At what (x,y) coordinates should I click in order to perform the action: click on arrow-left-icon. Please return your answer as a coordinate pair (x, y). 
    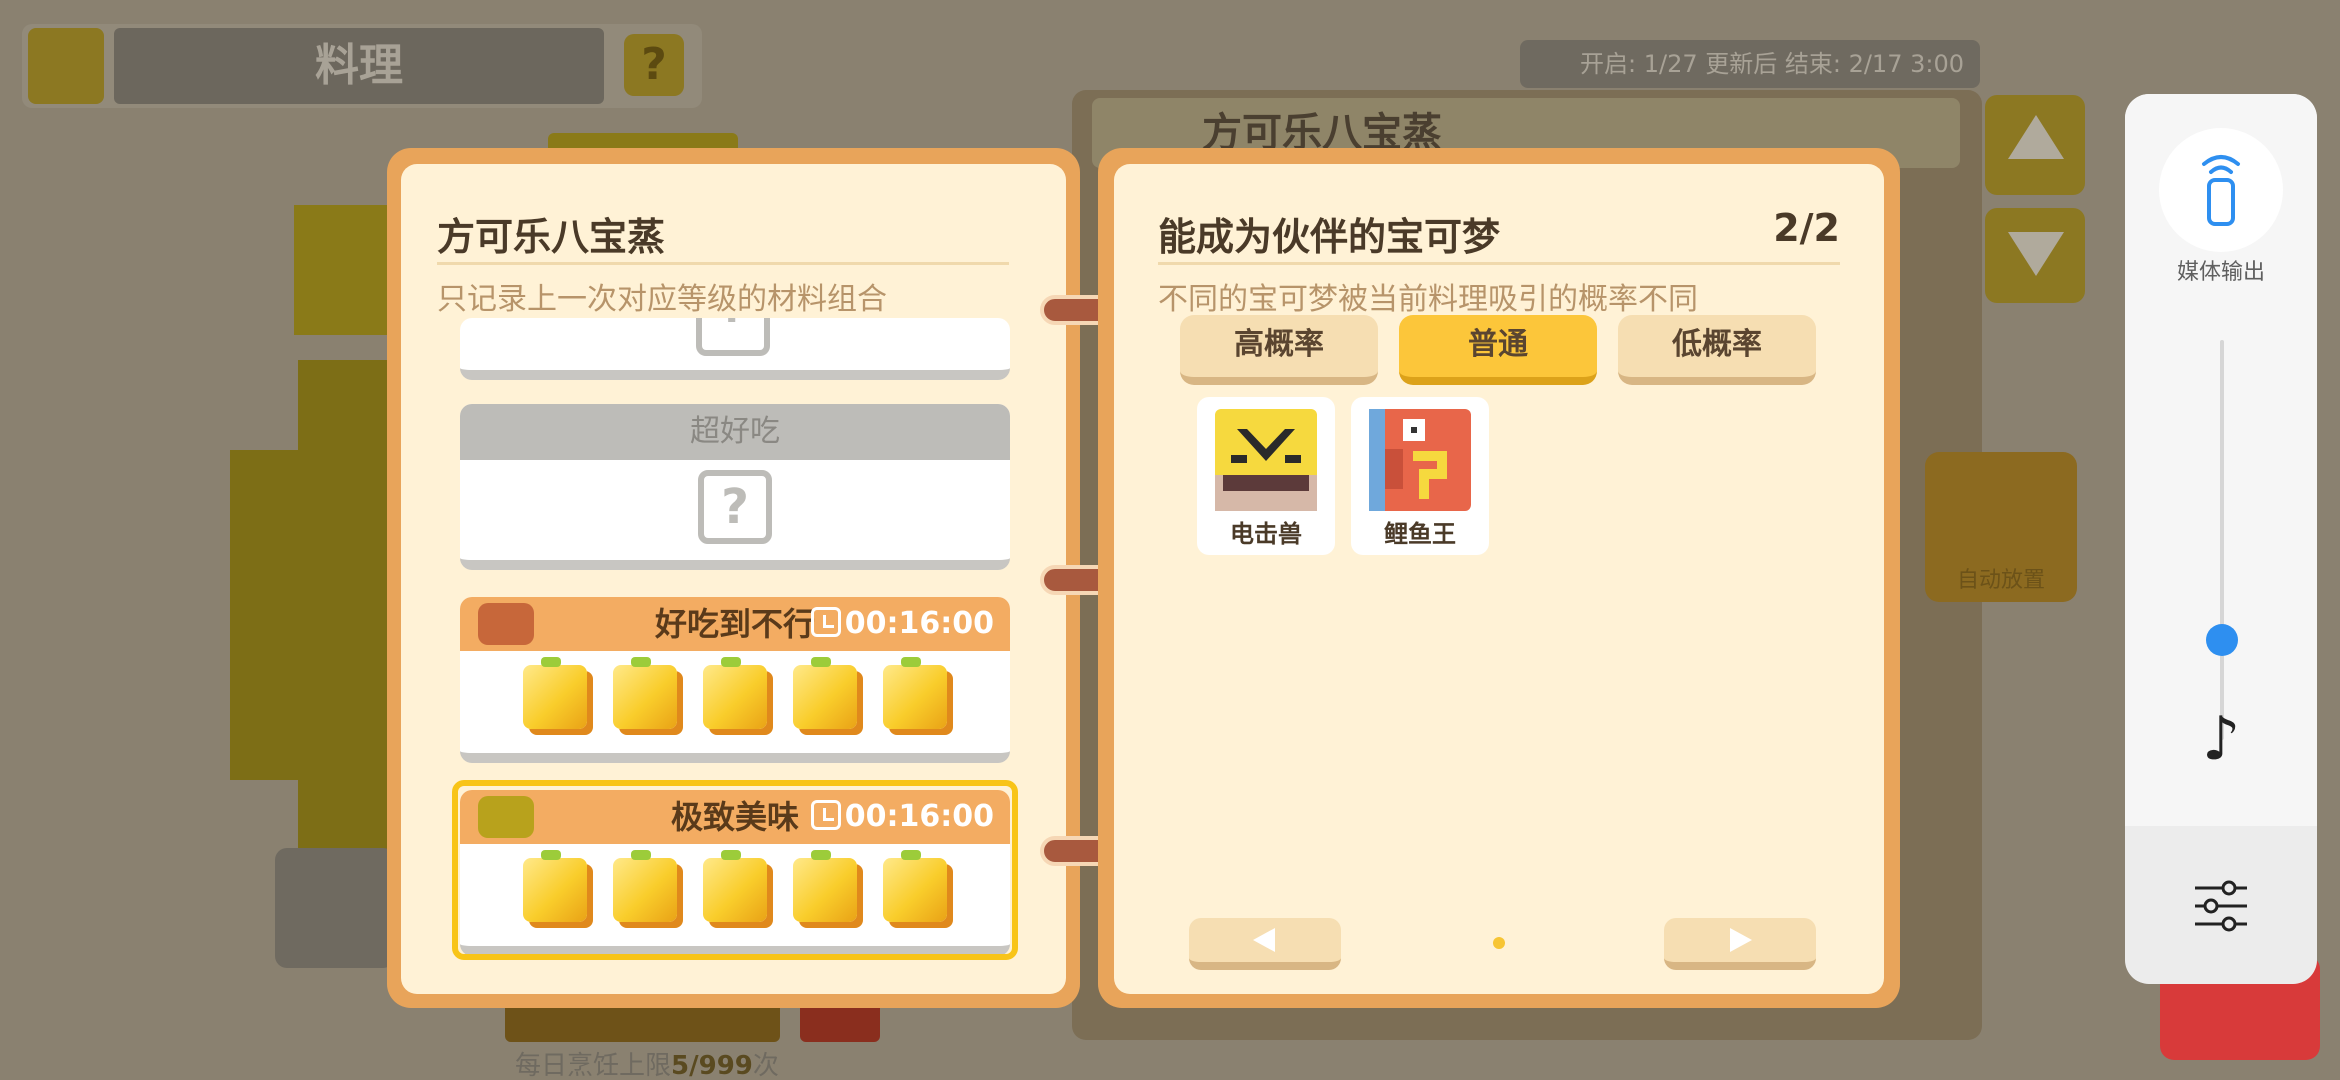
    Looking at the image, I should click on (1264, 940).